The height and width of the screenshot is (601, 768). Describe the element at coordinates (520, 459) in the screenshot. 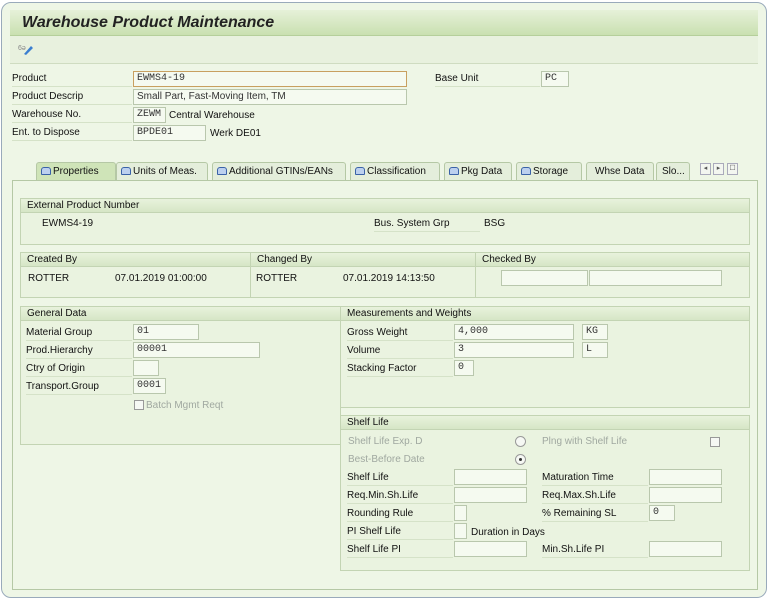

I see `best-before-date-radio` at that location.